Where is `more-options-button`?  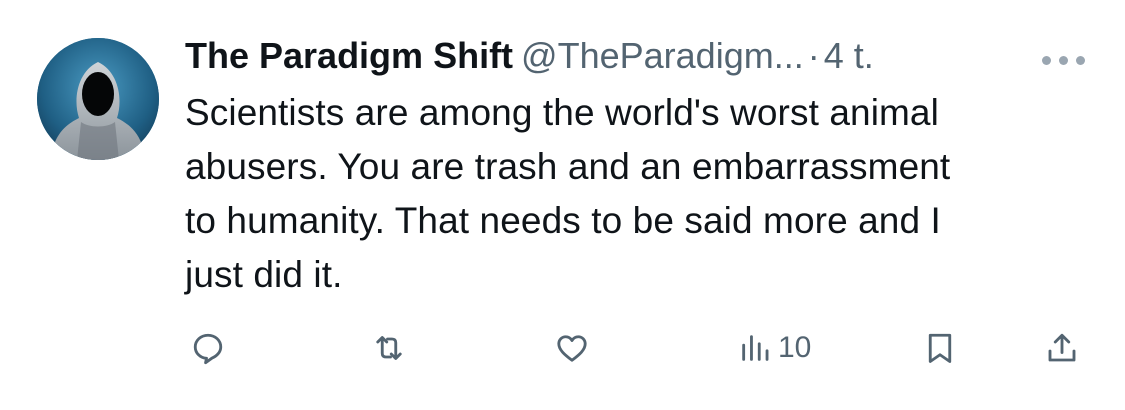 more-options-button is located at coordinates (1064, 60).